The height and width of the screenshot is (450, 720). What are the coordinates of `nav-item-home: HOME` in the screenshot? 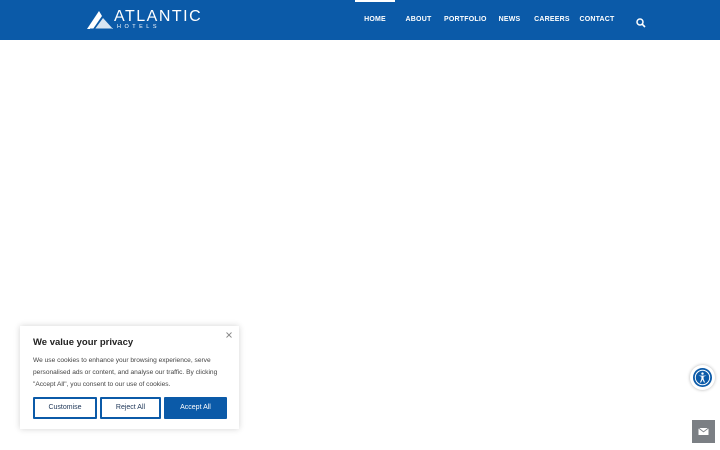 It's located at (375, 20).